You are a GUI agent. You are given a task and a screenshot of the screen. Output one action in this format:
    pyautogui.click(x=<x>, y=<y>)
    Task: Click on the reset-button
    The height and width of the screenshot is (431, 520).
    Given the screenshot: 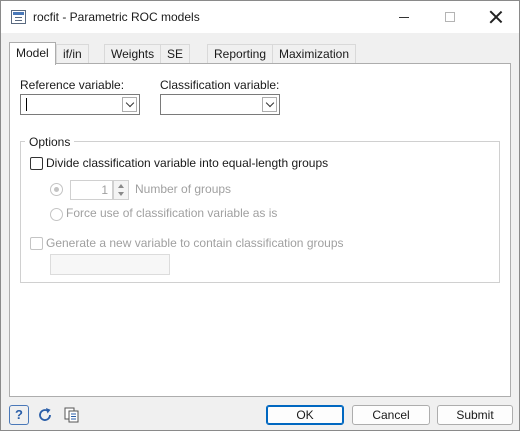 What is the action you would take?
    pyautogui.click(x=45, y=415)
    